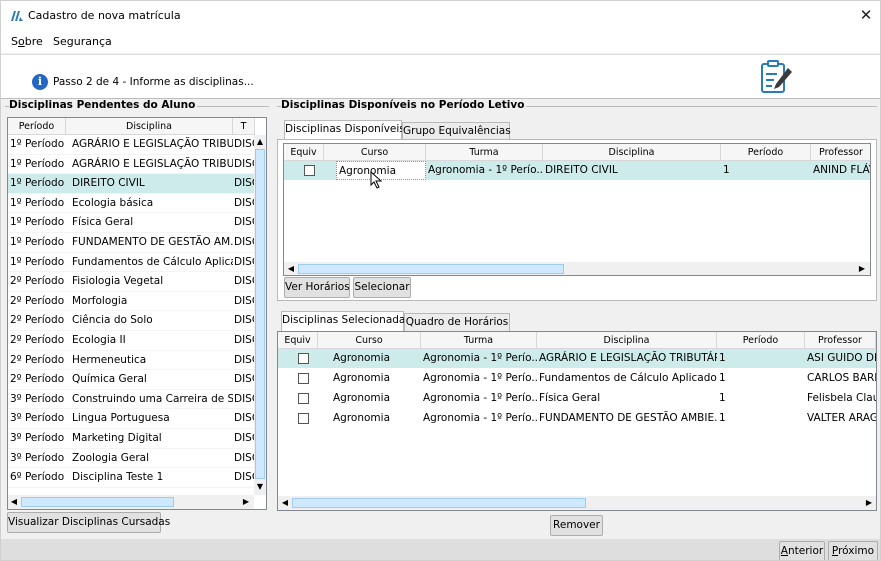 The width and height of the screenshot is (881, 561). Describe the element at coordinates (131, 204) in the screenshot. I see `table-row: 1º Período Ecologia básica DISC` at that location.